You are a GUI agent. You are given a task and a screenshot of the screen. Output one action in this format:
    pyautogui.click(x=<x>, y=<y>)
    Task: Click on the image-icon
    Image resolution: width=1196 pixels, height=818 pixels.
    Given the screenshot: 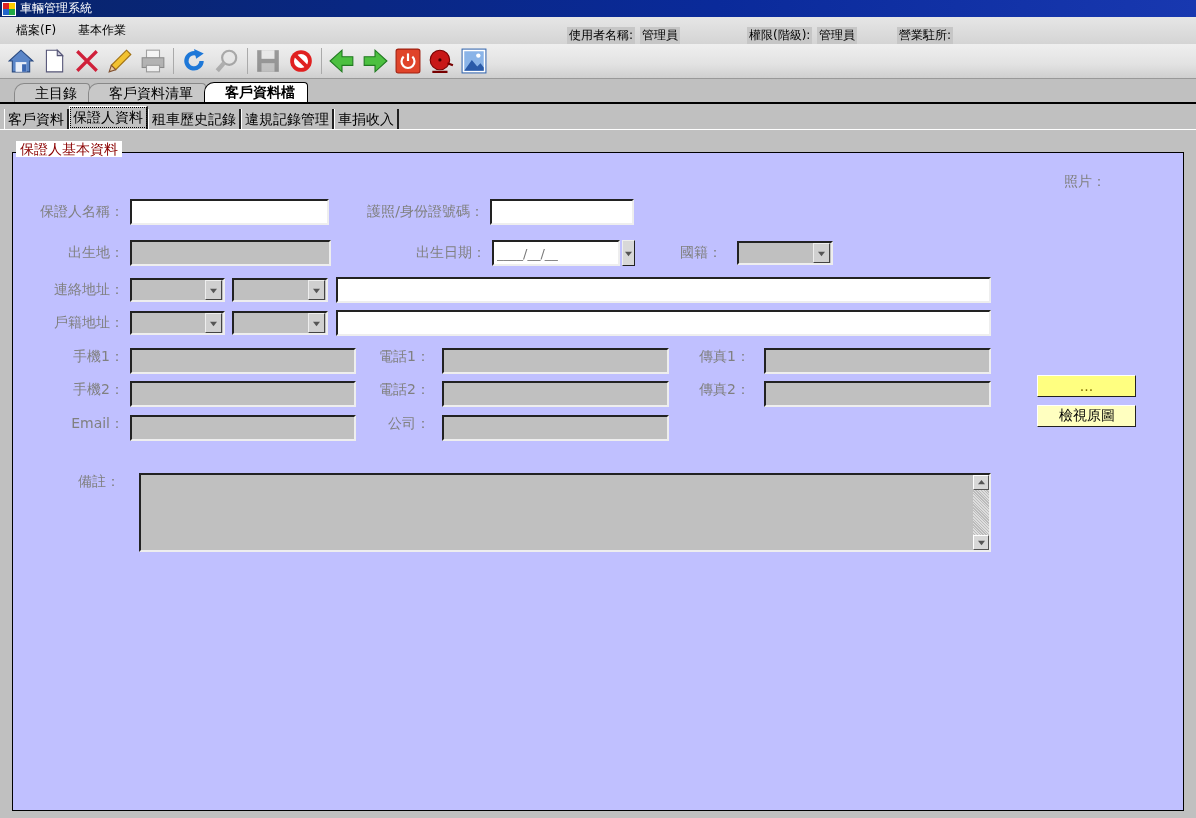 What is the action you would take?
    pyautogui.click(x=474, y=61)
    